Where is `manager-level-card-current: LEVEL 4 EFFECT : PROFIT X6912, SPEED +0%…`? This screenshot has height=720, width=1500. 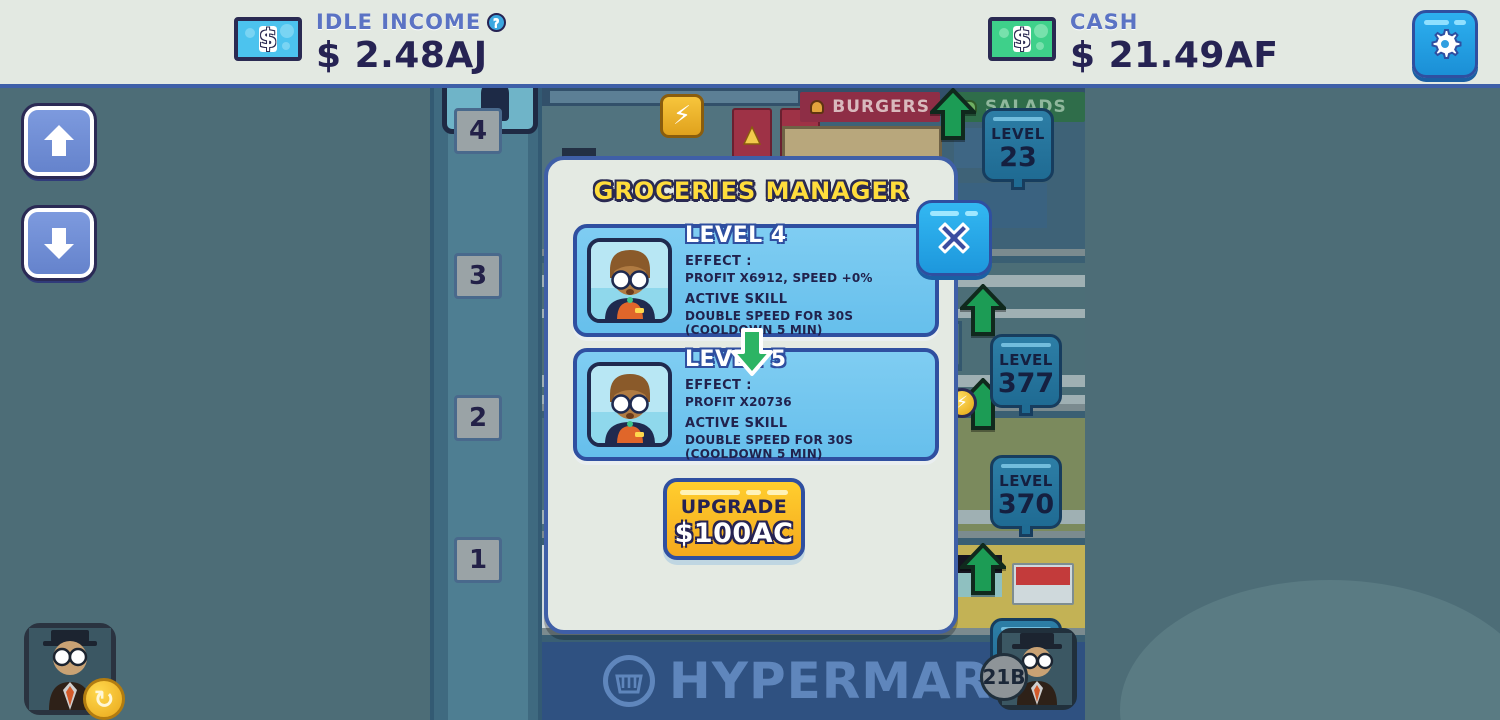
manager-level-card-current: LEVEL 4 EFFECT : PROFIT X6912, SPEED +0%… is located at coordinates (756, 280).